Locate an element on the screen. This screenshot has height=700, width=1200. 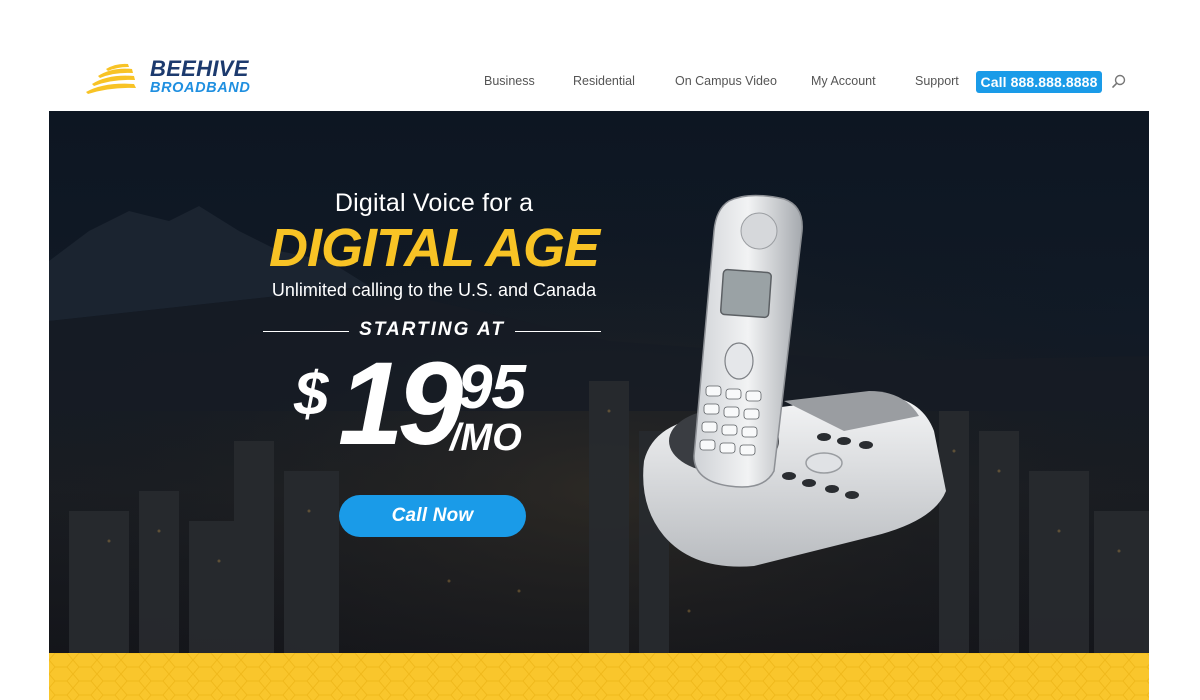
price-currency: $ is located at coordinates (311, 394).